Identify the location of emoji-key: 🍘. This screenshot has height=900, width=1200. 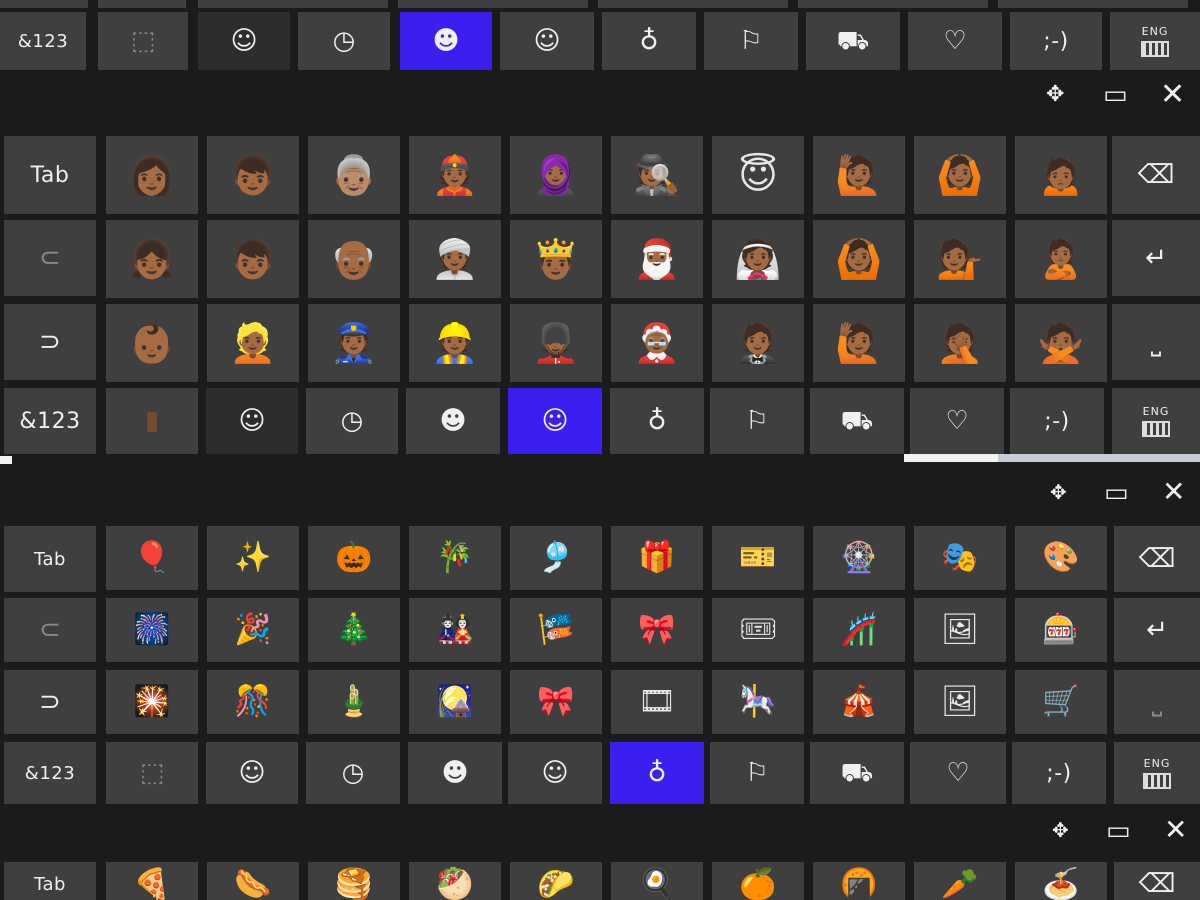
(859, 881).